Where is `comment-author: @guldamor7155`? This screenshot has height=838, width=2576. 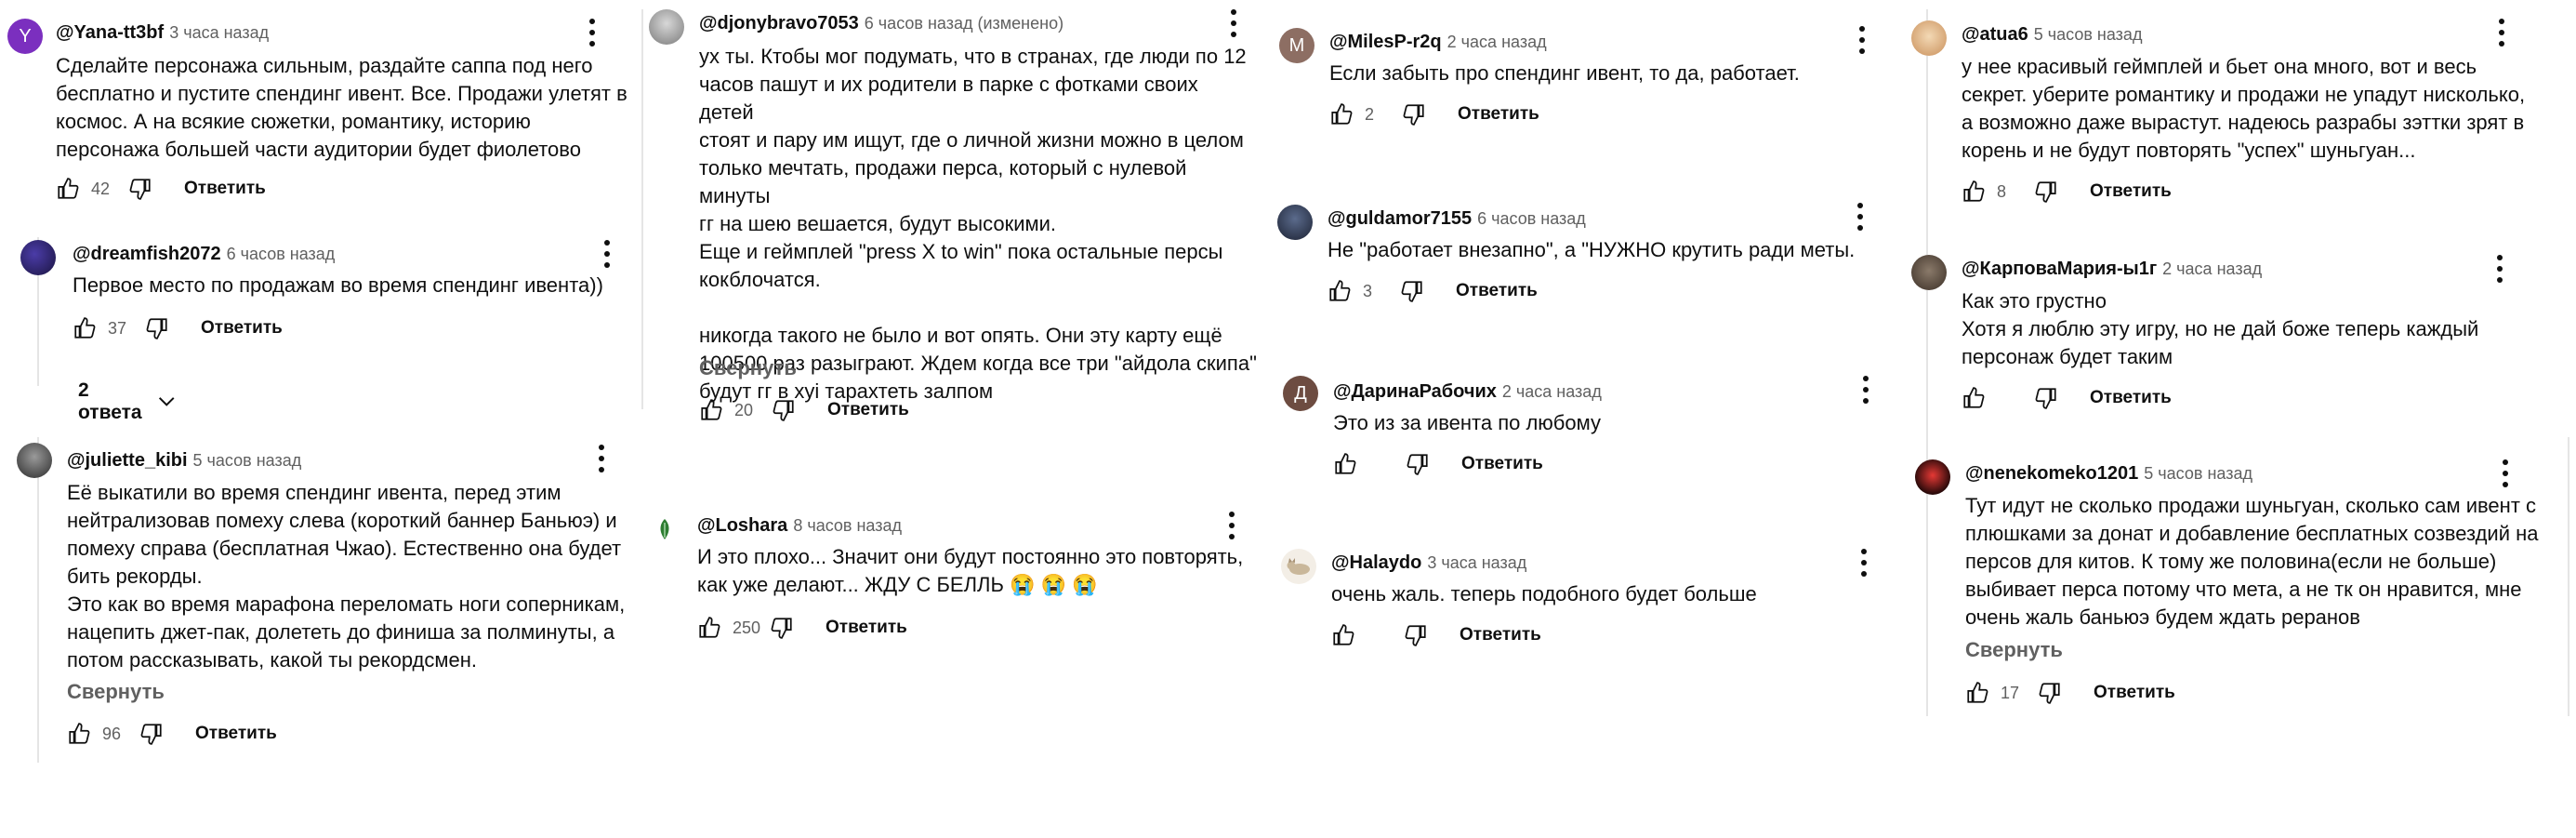
comment-author: @guldamor7155 is located at coordinates (1400, 218).